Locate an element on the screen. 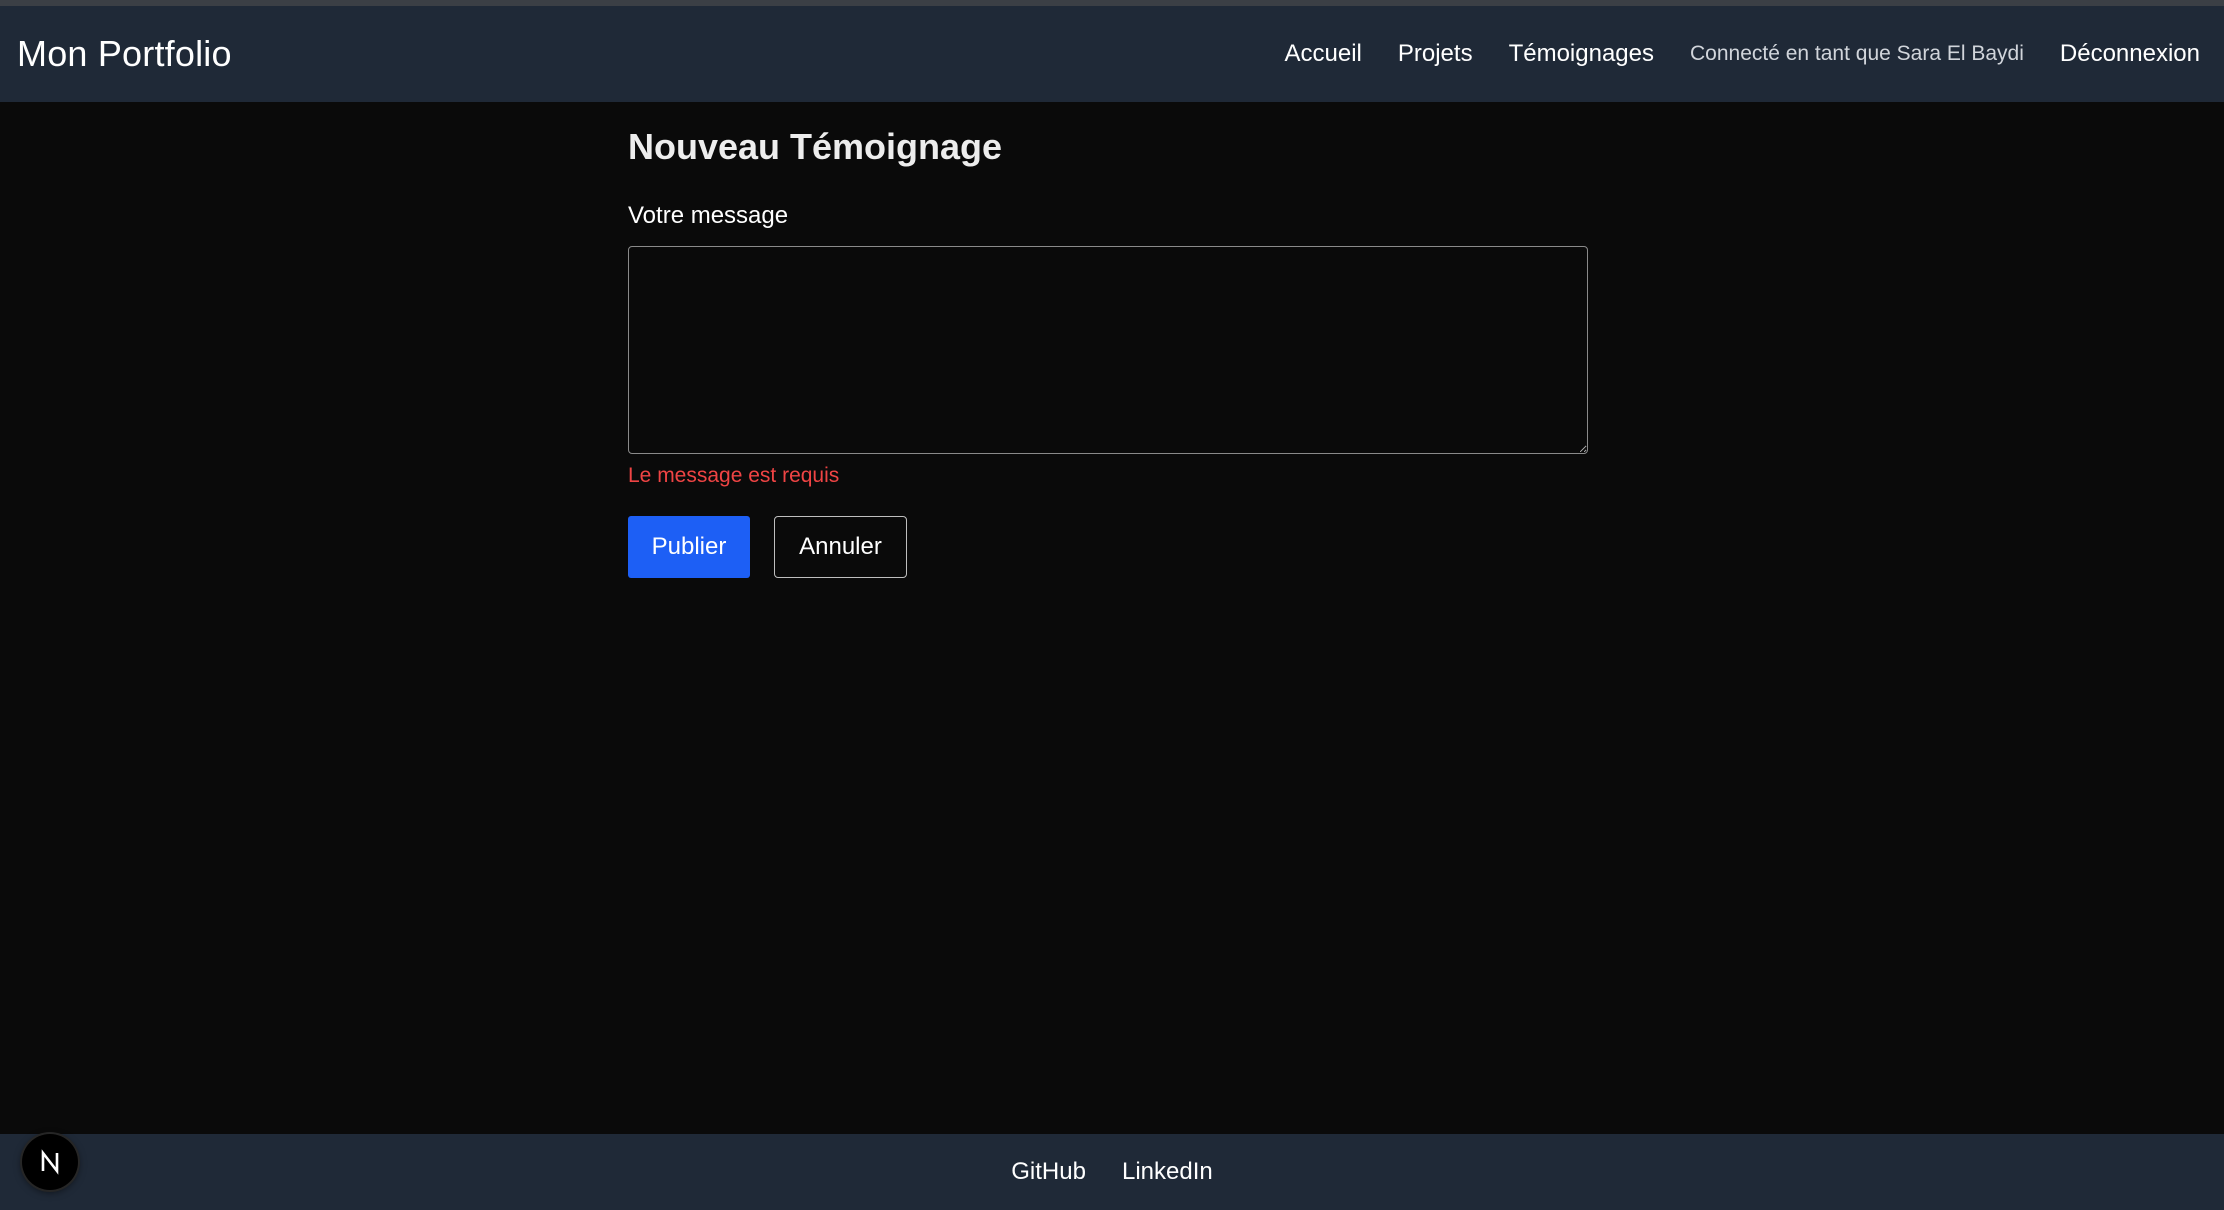  nextjs-dev-indicator is located at coordinates (50, 1162).